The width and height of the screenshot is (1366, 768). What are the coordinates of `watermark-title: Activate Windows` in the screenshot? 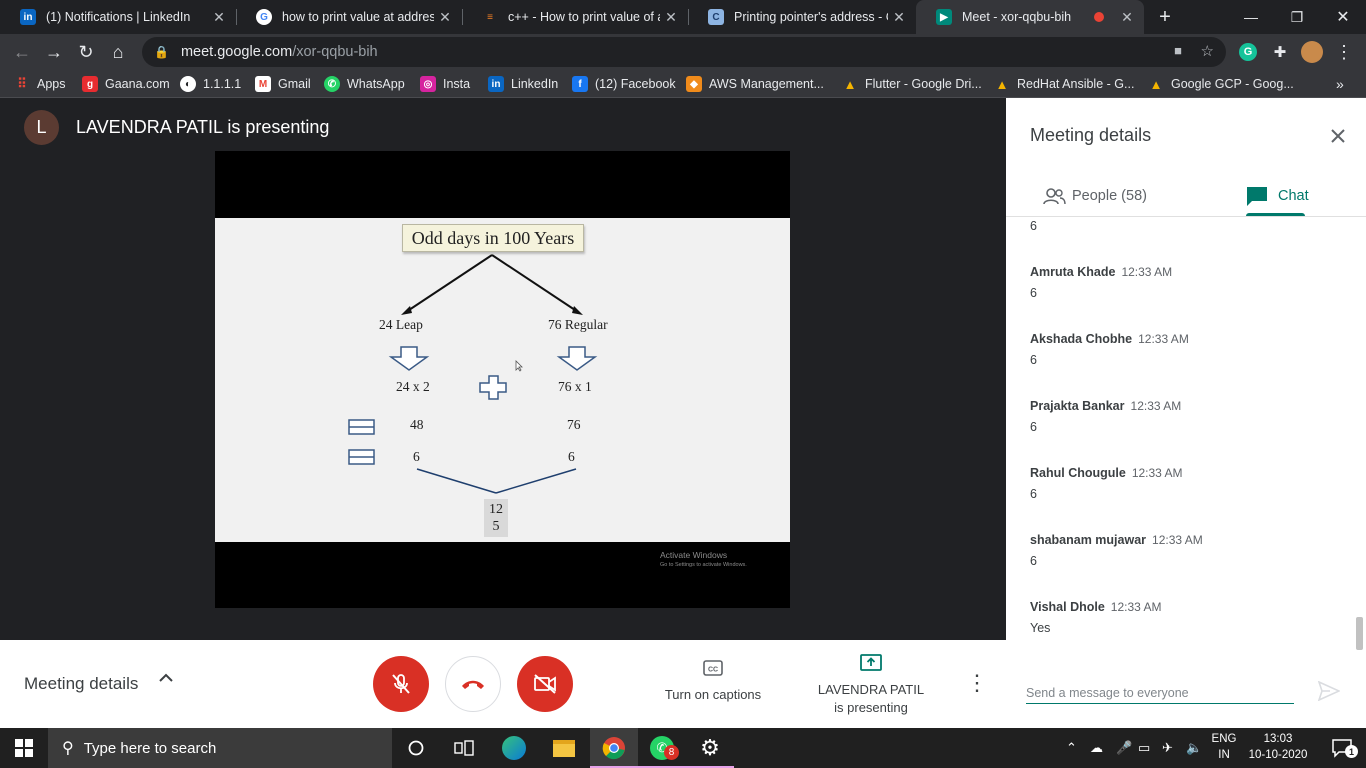 It's located at (694, 555).